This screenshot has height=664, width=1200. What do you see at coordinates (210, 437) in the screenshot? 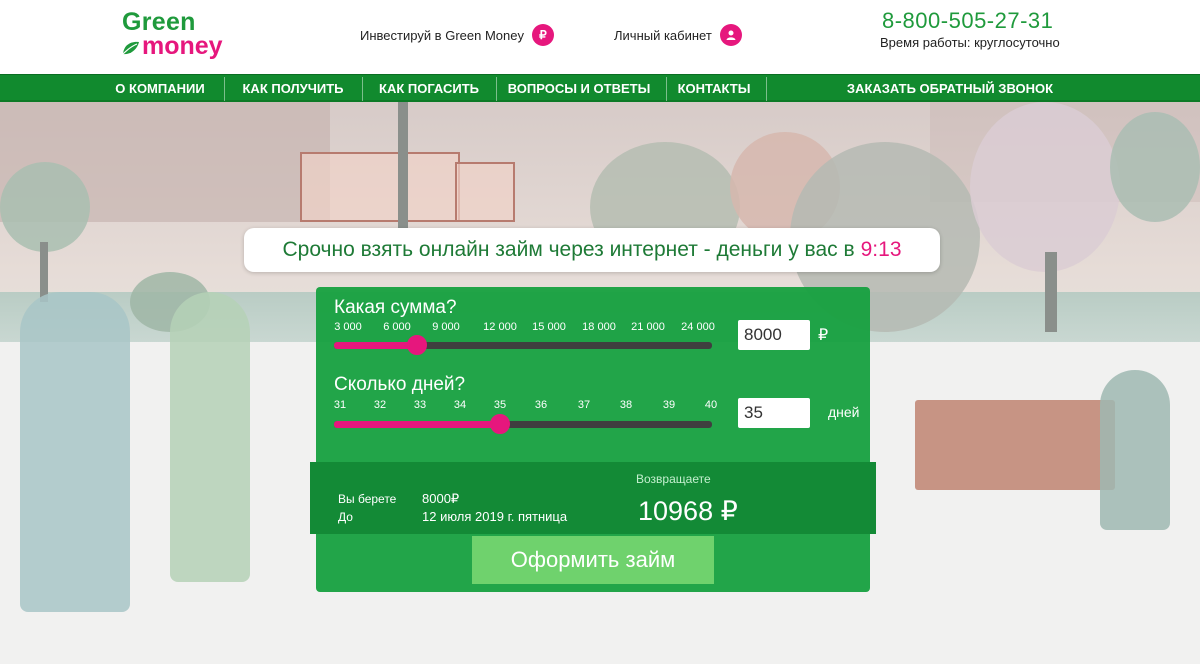
I see `banknote-woman-figure` at bounding box center [210, 437].